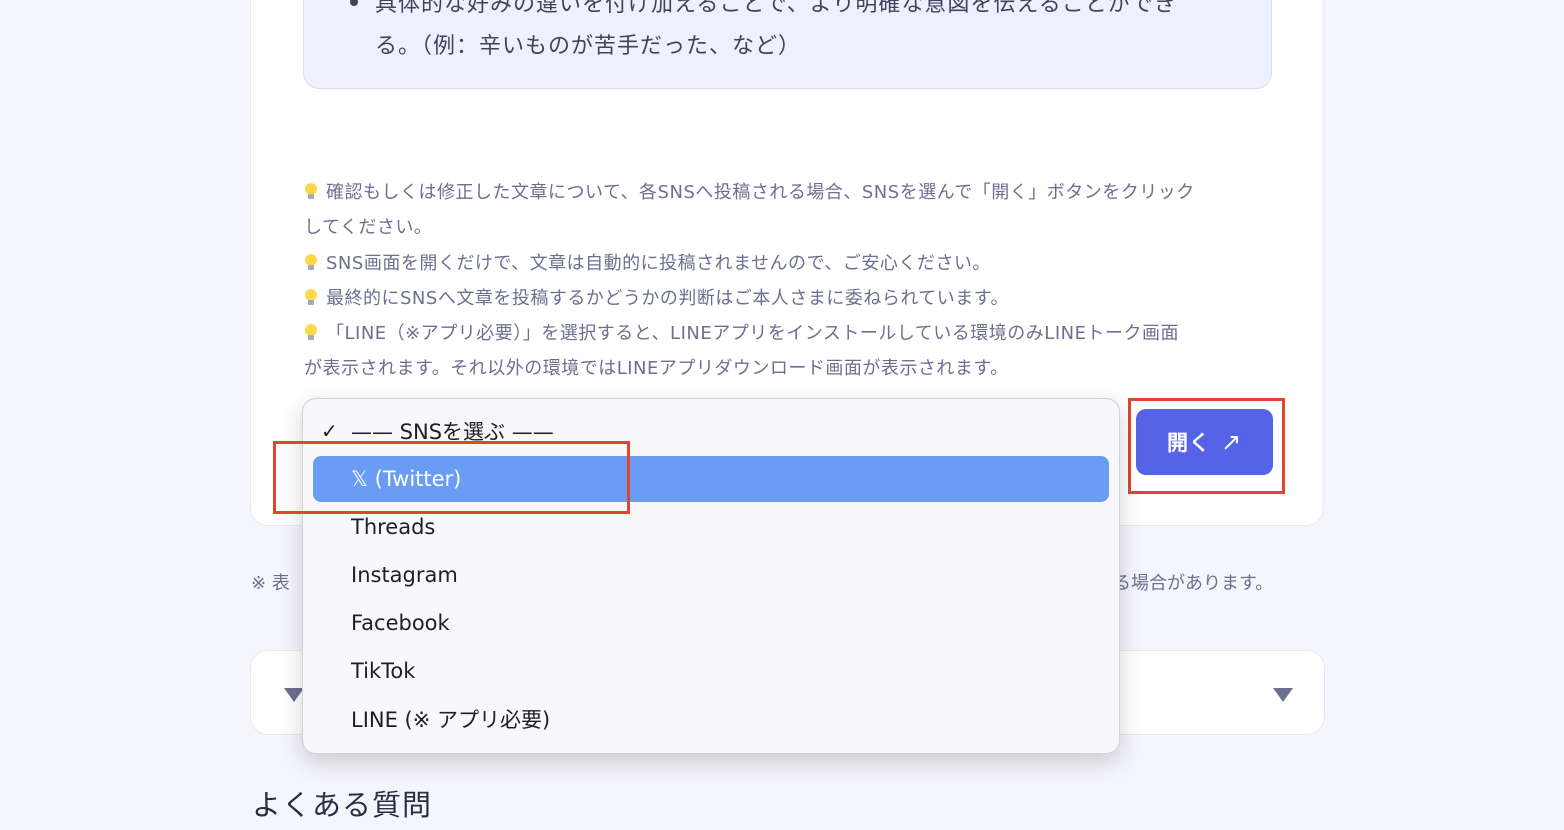  I want to click on note-4-continued: が表示されます。それ以外の環境ではLINEアプリダウンロード画面が表示されます。, so click(656, 368).